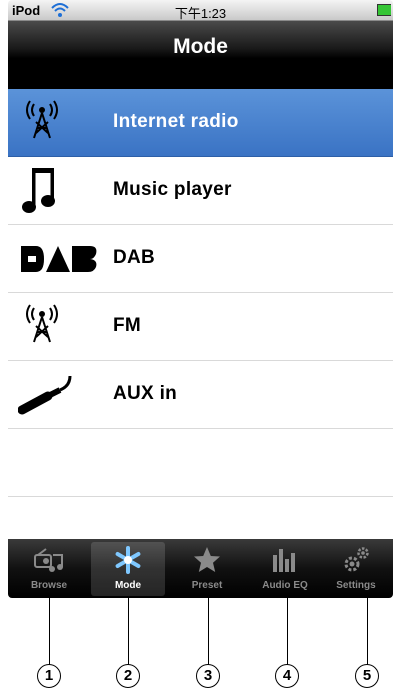 The height and width of the screenshot is (690, 393). Describe the element at coordinates (48, 560) in the screenshot. I see `radio-music-icon` at that location.